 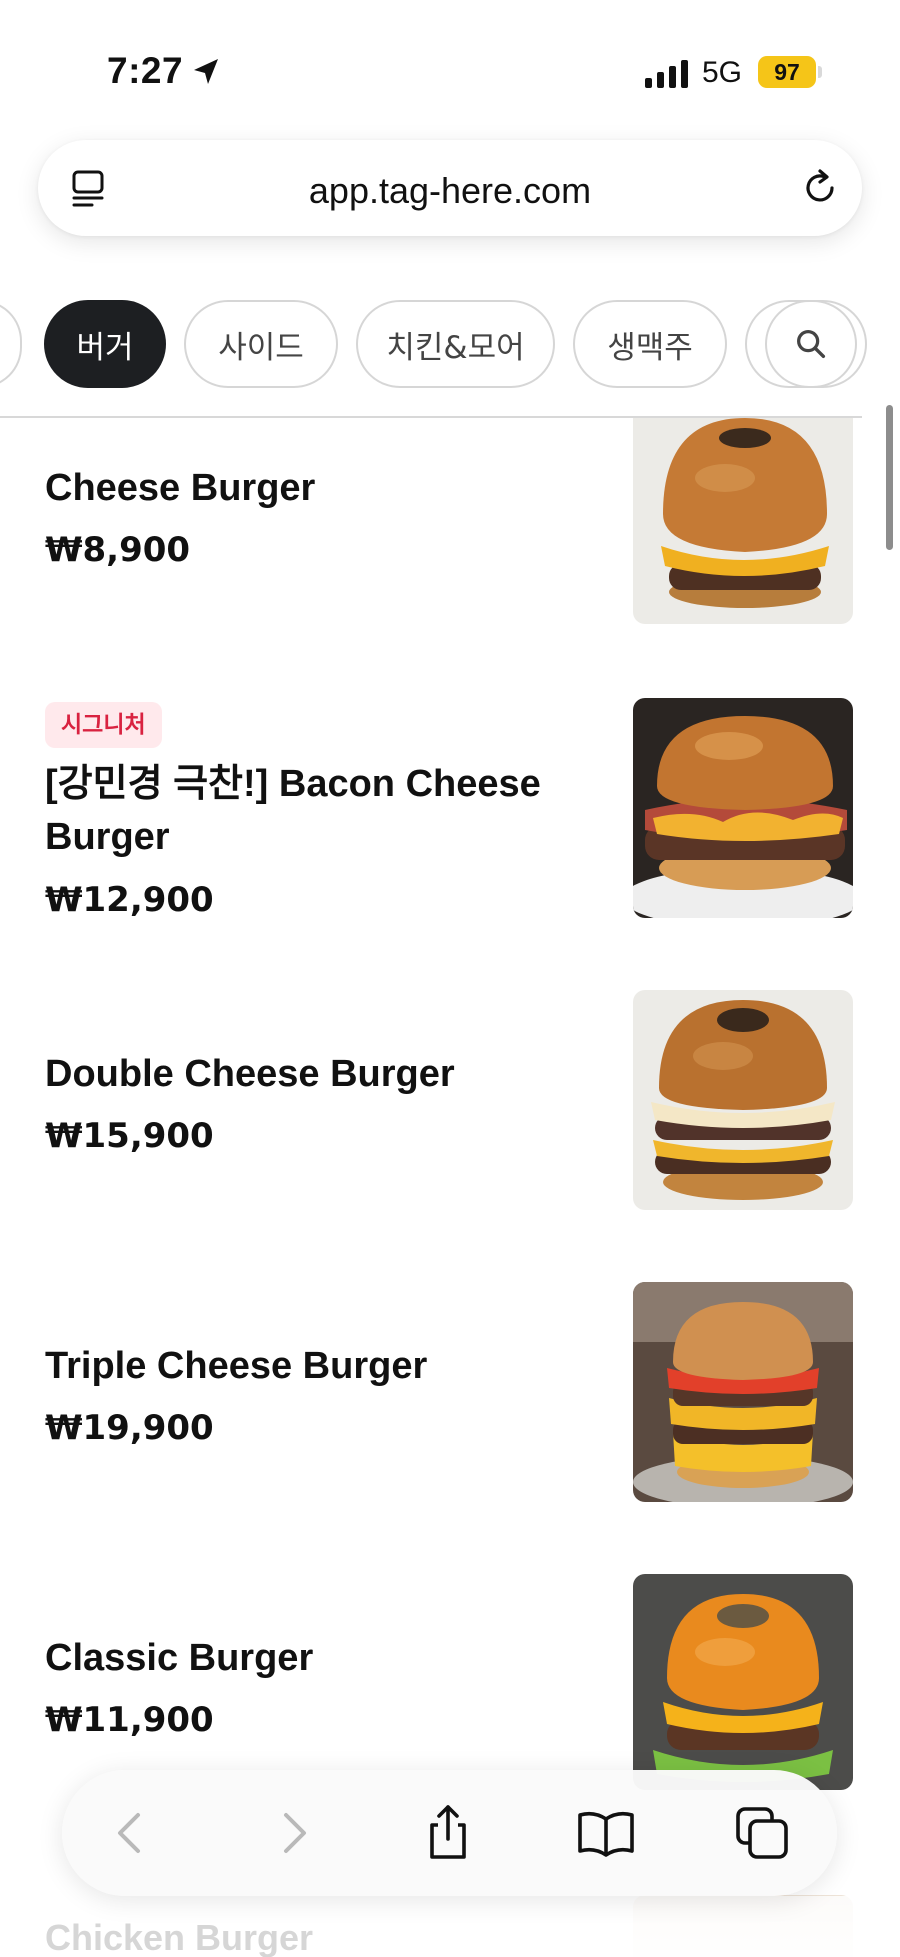 I want to click on search-icon, so click(x=811, y=344).